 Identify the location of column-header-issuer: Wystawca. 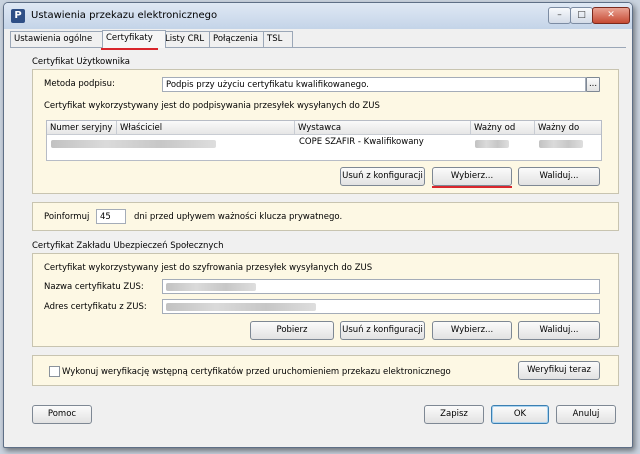
(383, 128).